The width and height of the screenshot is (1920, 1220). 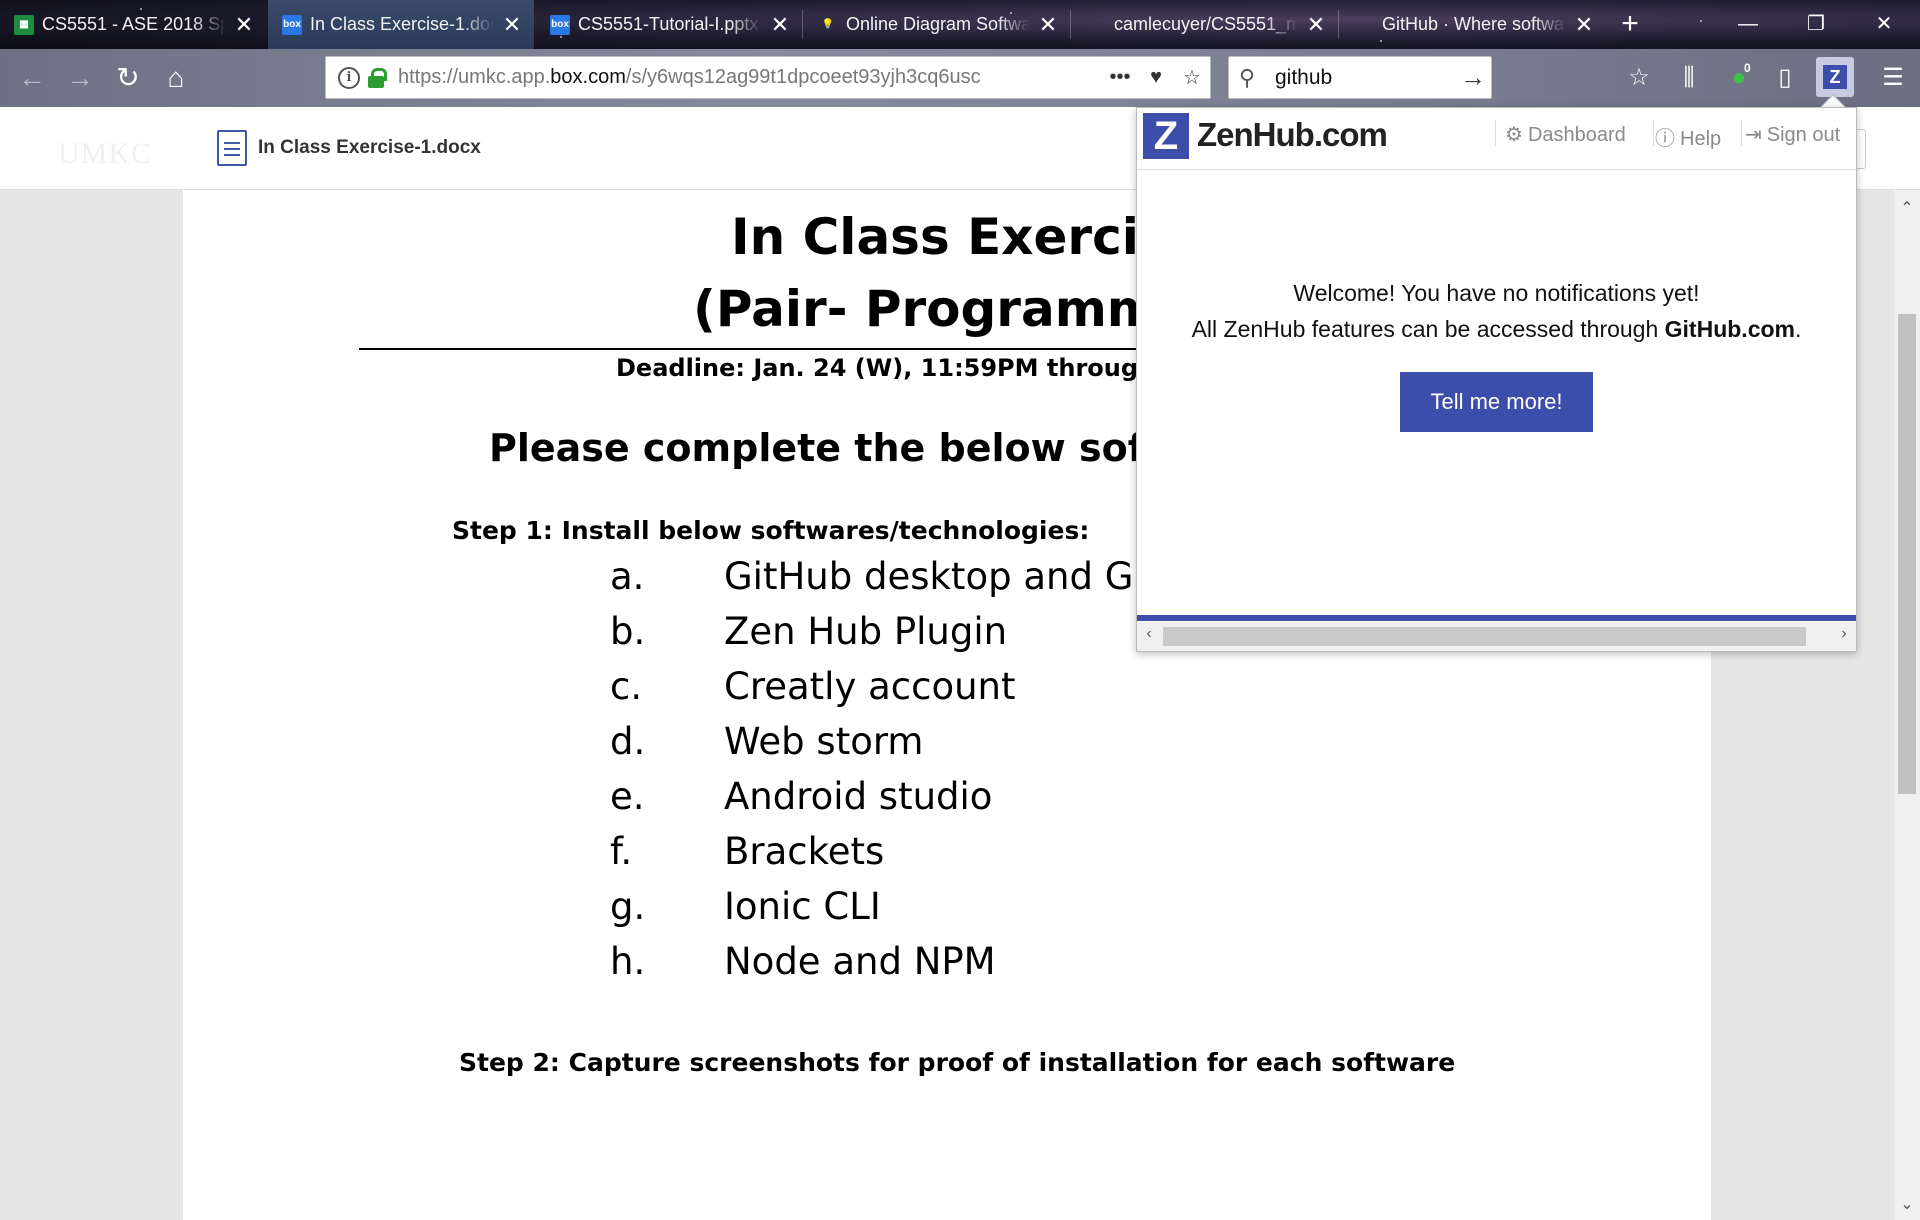 What do you see at coordinates (105, 154) in the screenshot?
I see `umkc-logo: UMKC` at bounding box center [105, 154].